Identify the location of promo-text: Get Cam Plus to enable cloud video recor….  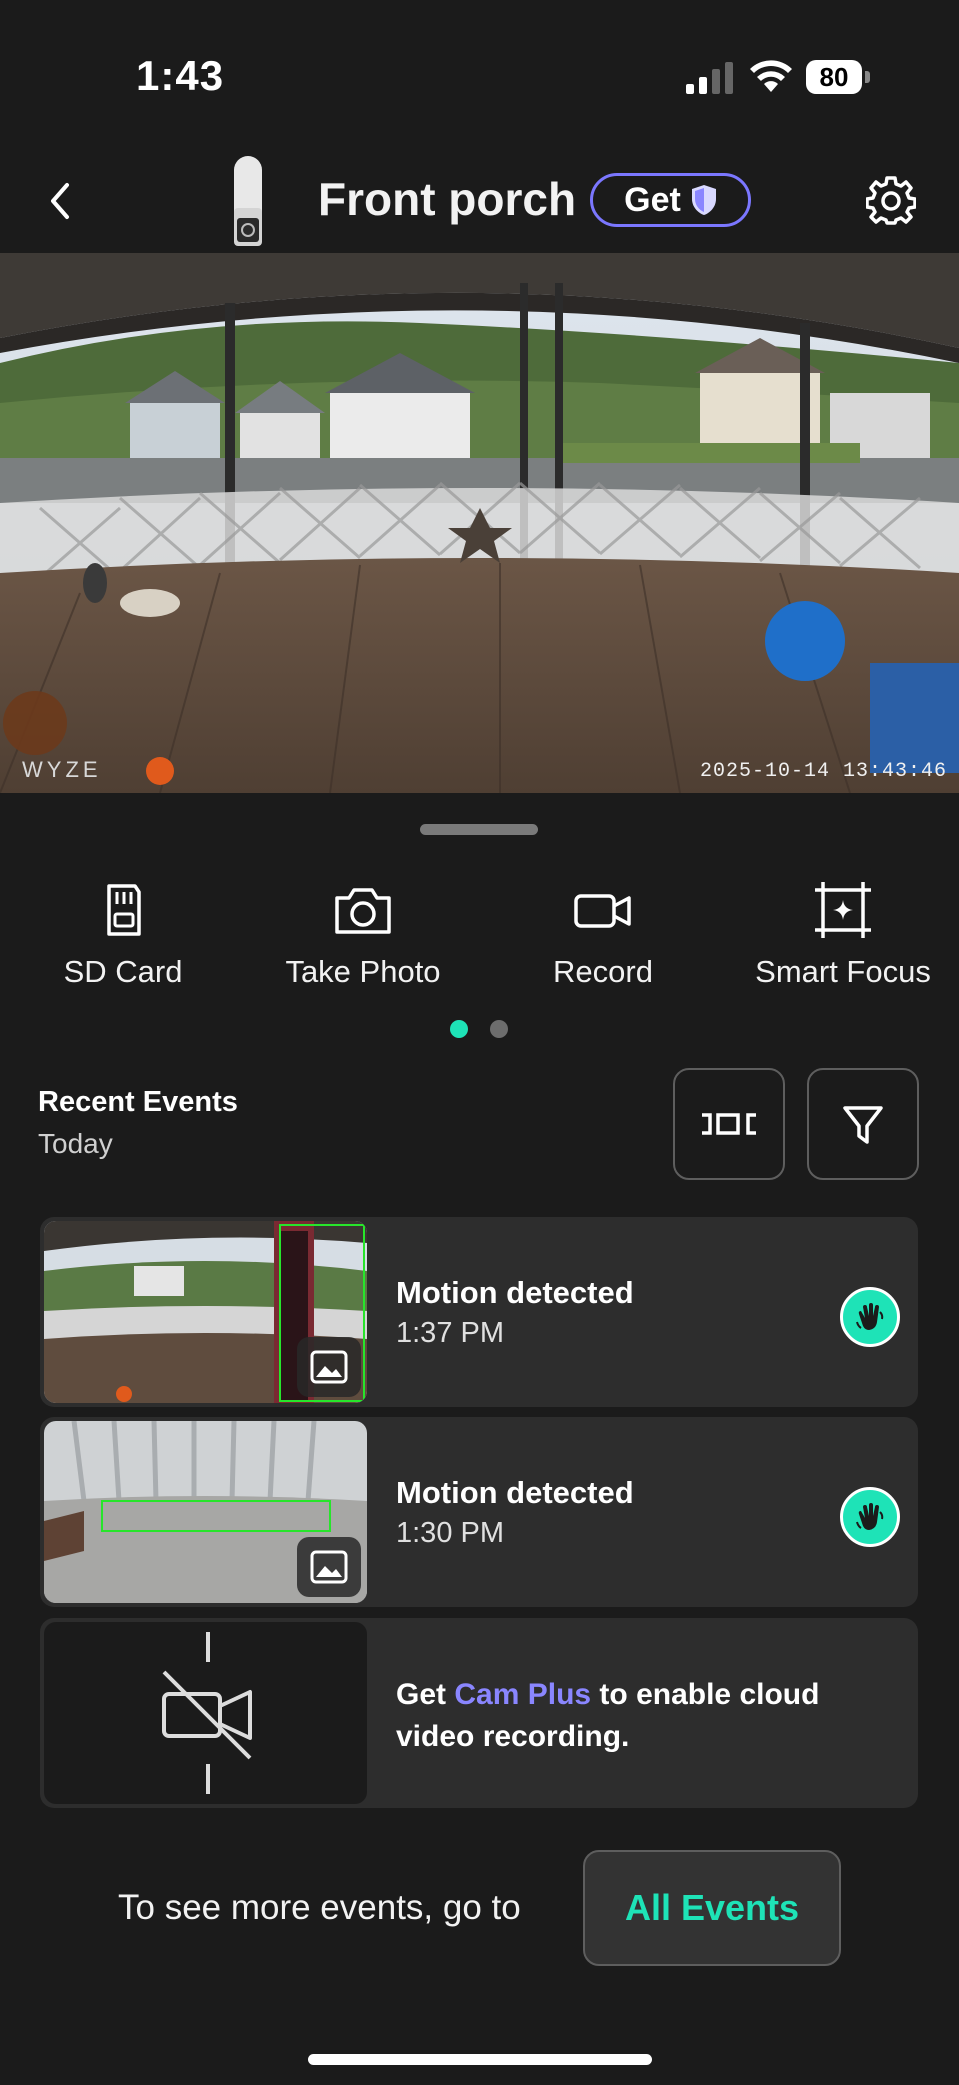
(636, 1716).